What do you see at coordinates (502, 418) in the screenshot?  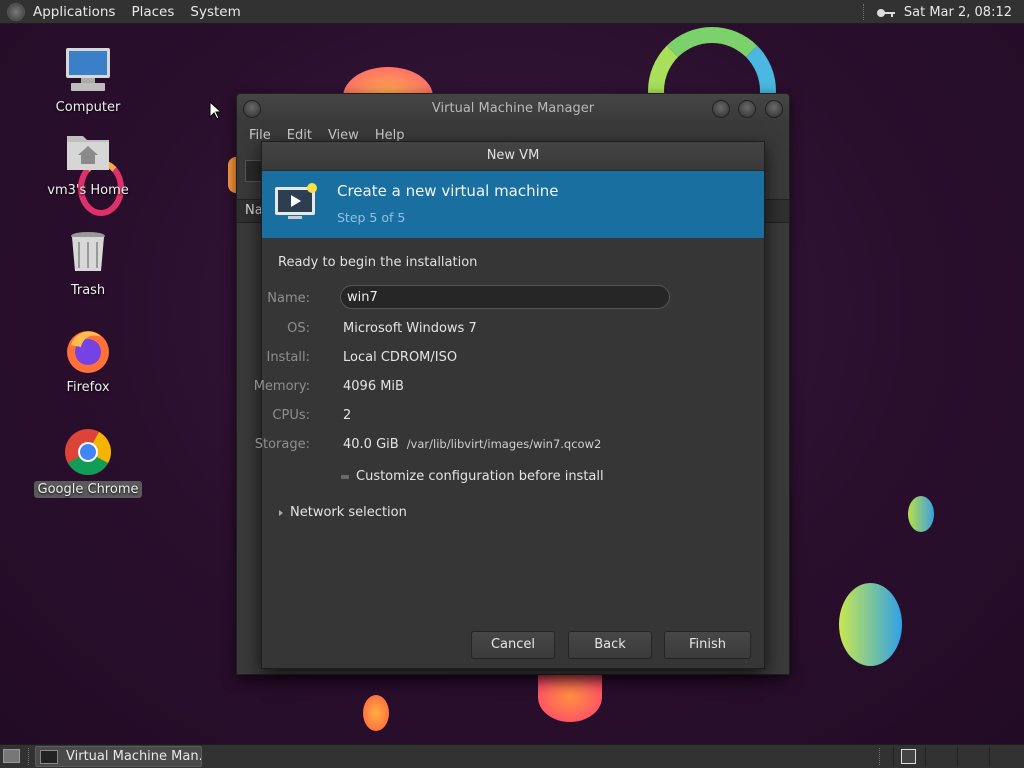 I see `summary-row-cpus: CPUs: 2` at bounding box center [502, 418].